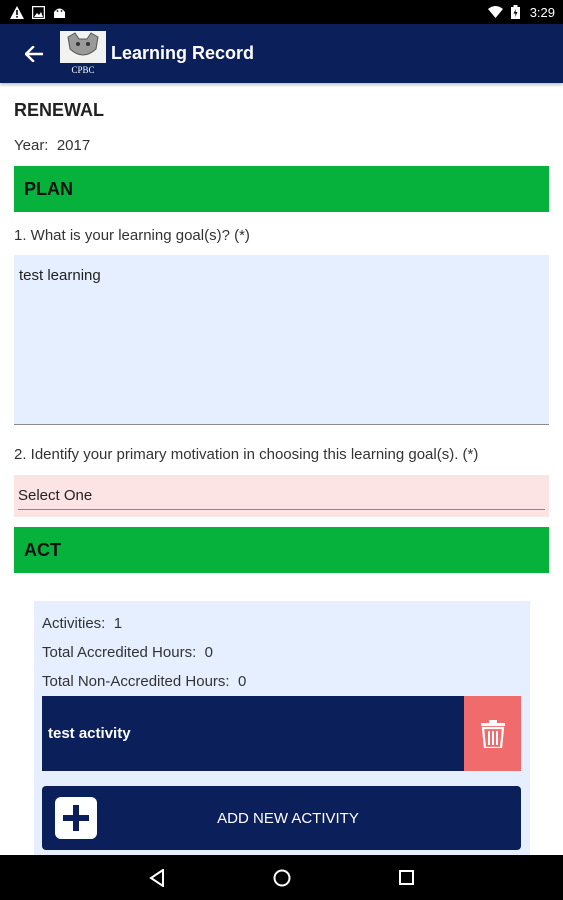 This screenshot has height=900, width=563. What do you see at coordinates (281, 509) in the screenshot?
I see `select-underline` at bounding box center [281, 509].